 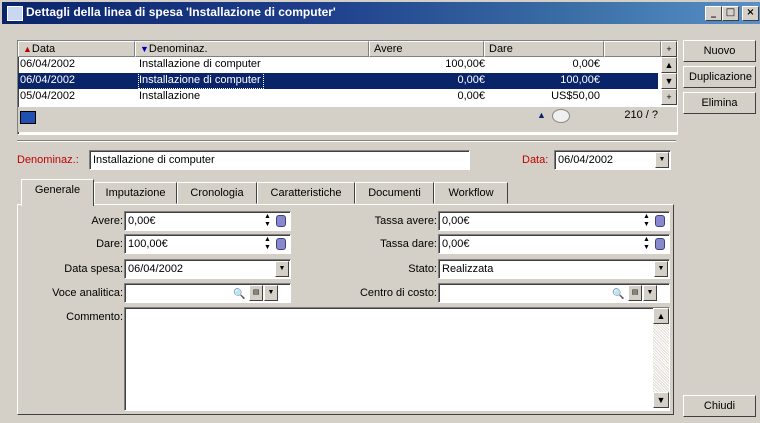 I want to click on tassa-avere-label: Tassa avere:, so click(x=405, y=221).